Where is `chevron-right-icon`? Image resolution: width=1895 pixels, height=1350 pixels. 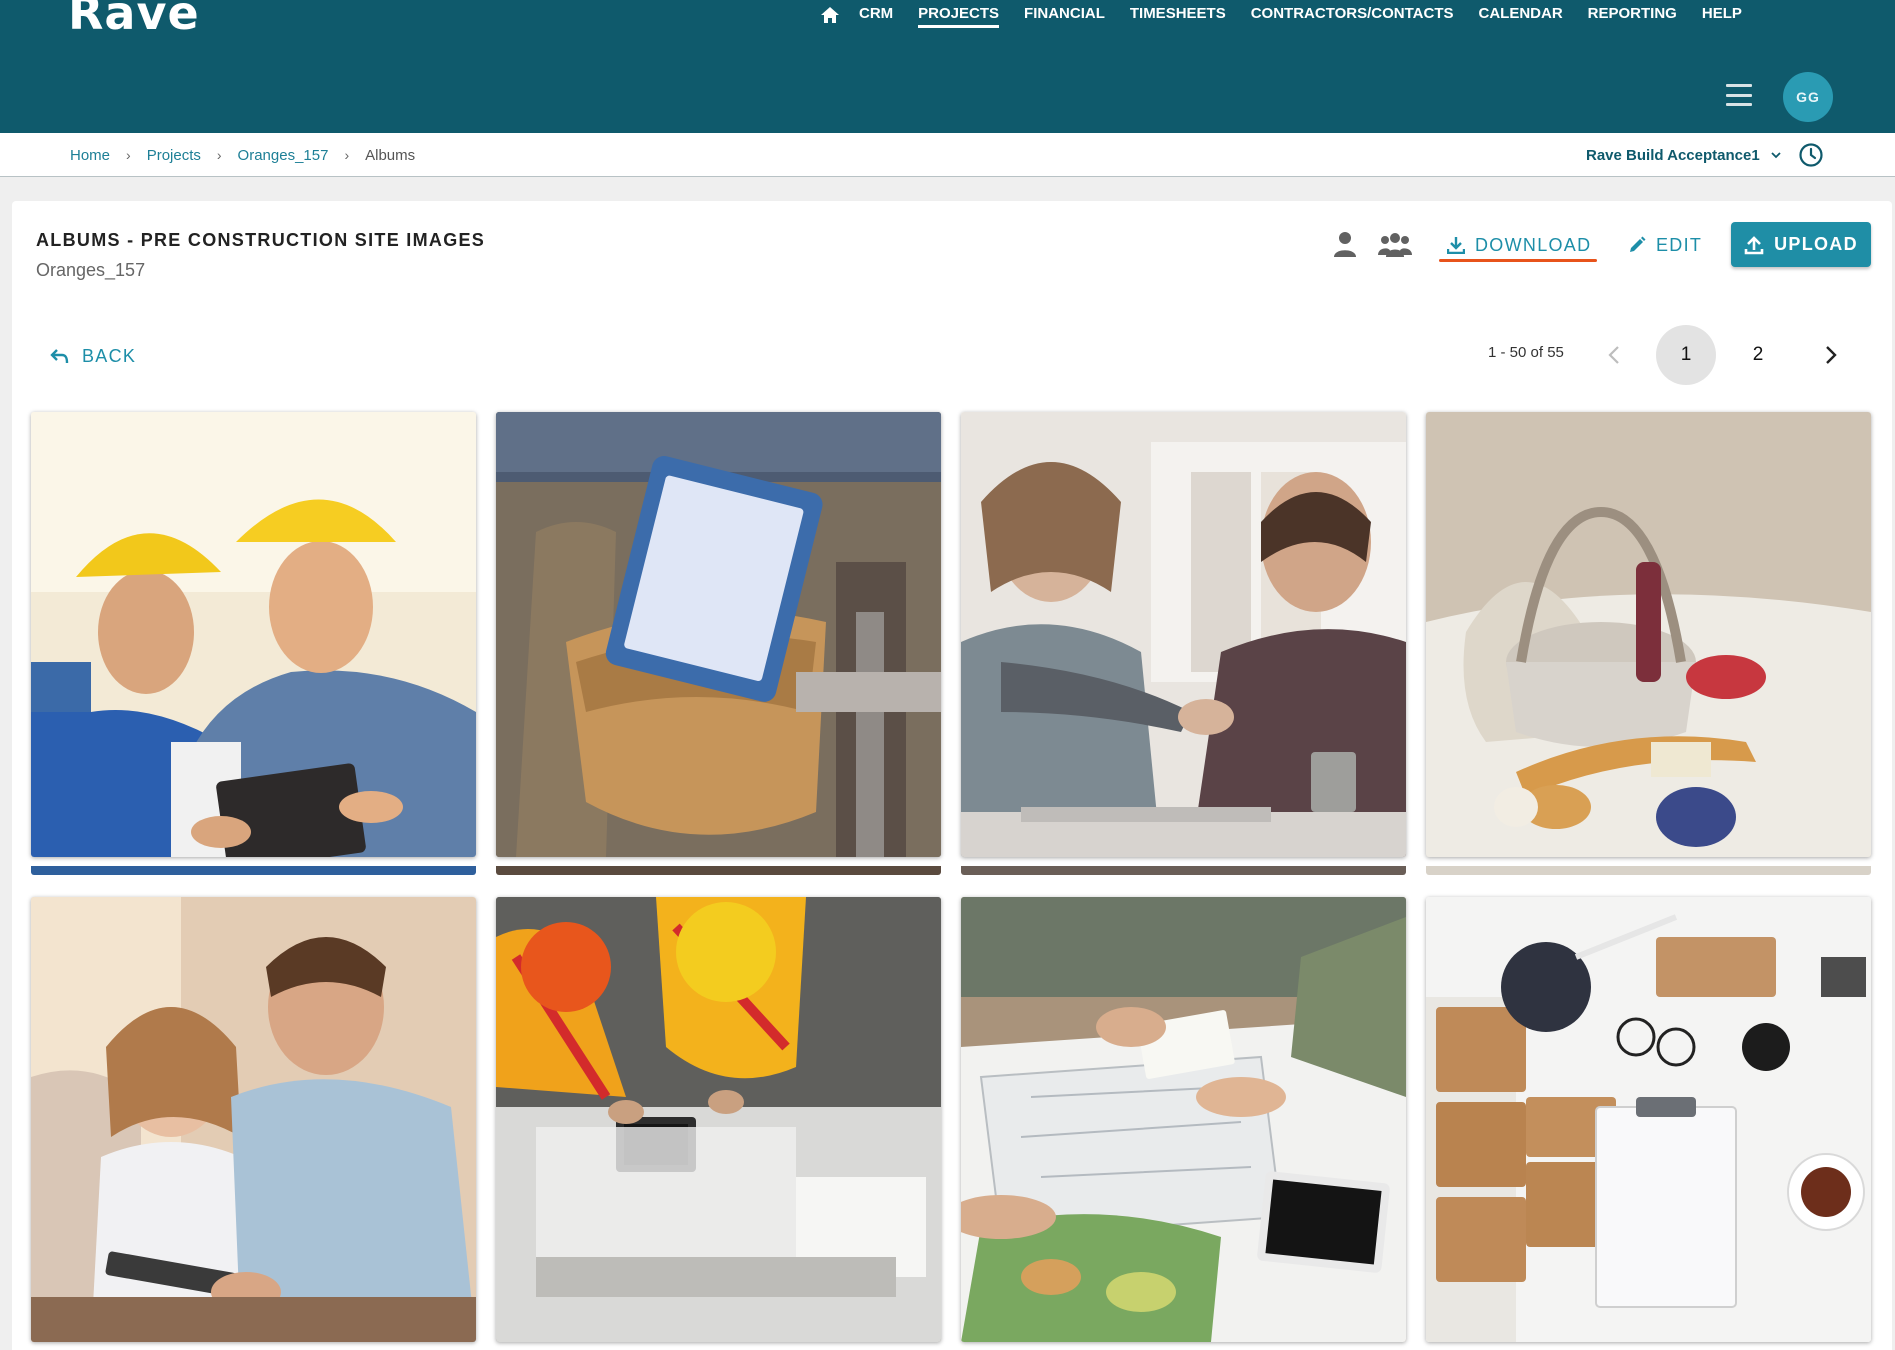
chevron-right-icon is located at coordinates (1831, 355).